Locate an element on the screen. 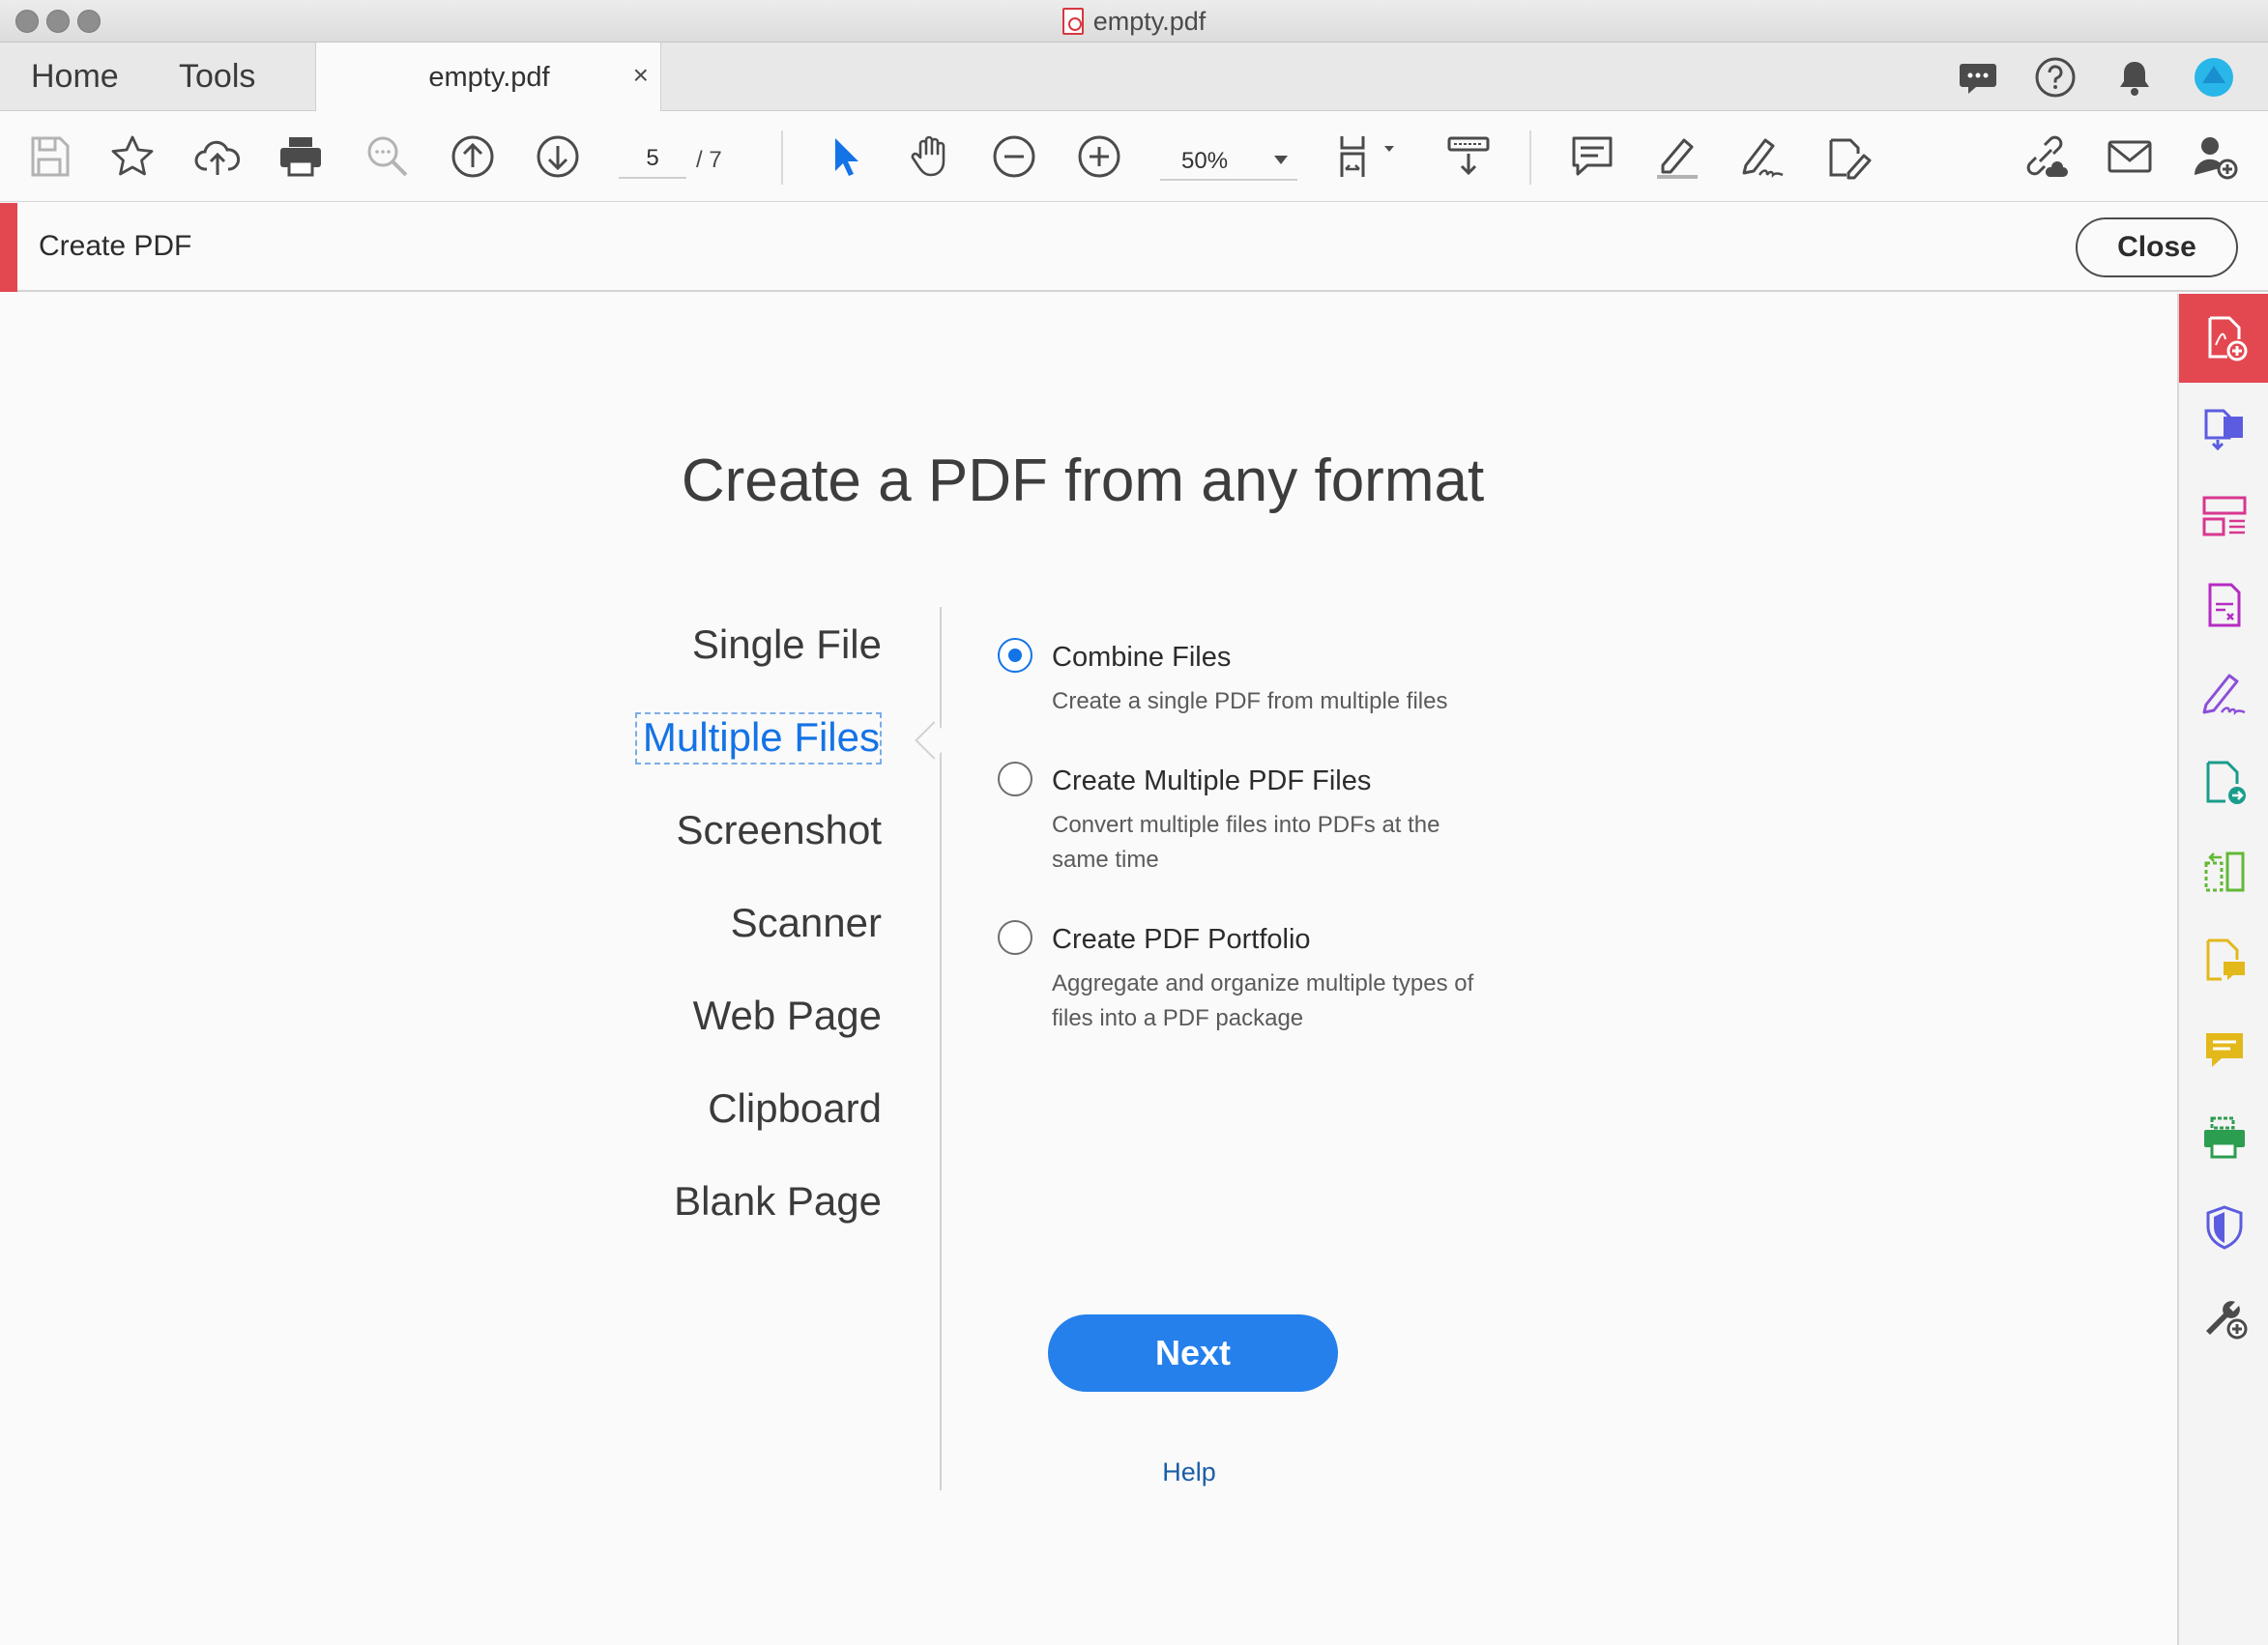 Image resolution: width=2268 pixels, height=1645 pixels. create-multiple-pdf-files-radio is located at coordinates (1015, 779).